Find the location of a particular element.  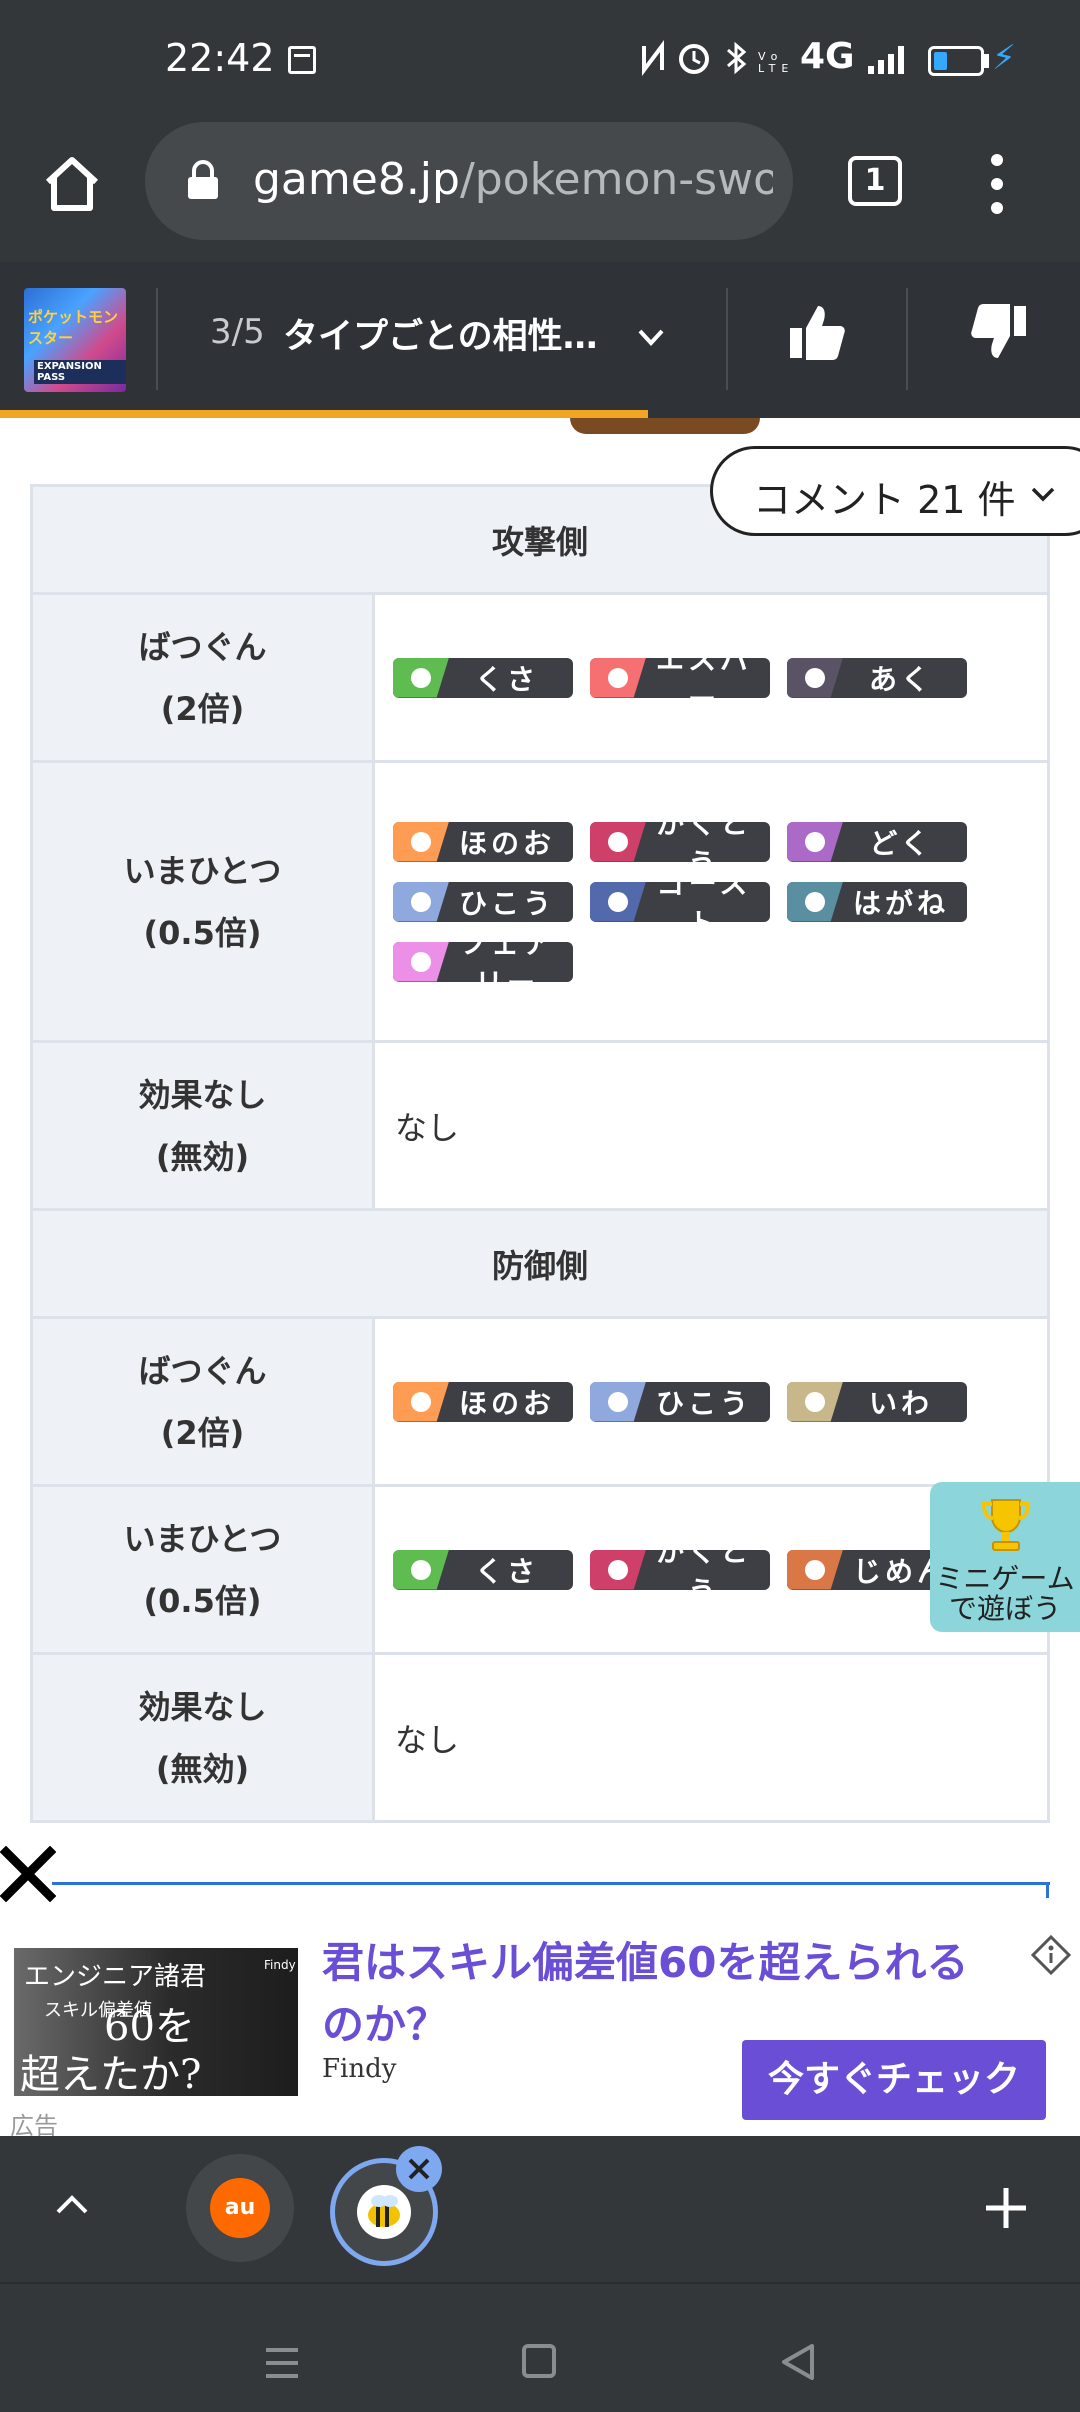

skull-icon is located at coordinates (815, 841).